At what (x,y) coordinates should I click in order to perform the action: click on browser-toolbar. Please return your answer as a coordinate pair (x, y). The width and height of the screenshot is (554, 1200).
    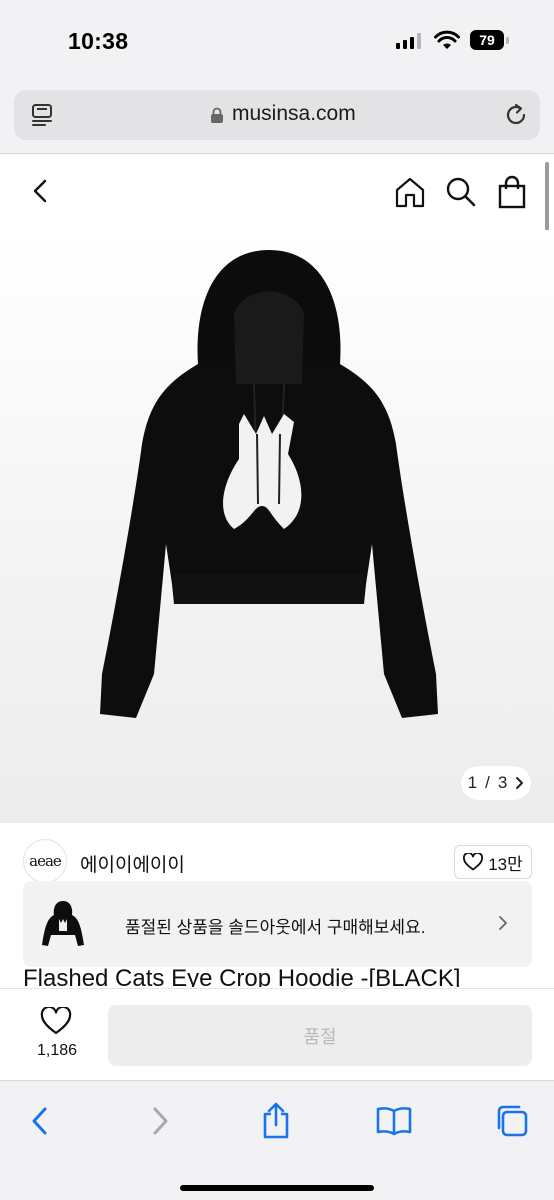
    Looking at the image, I should click on (277, 1140).